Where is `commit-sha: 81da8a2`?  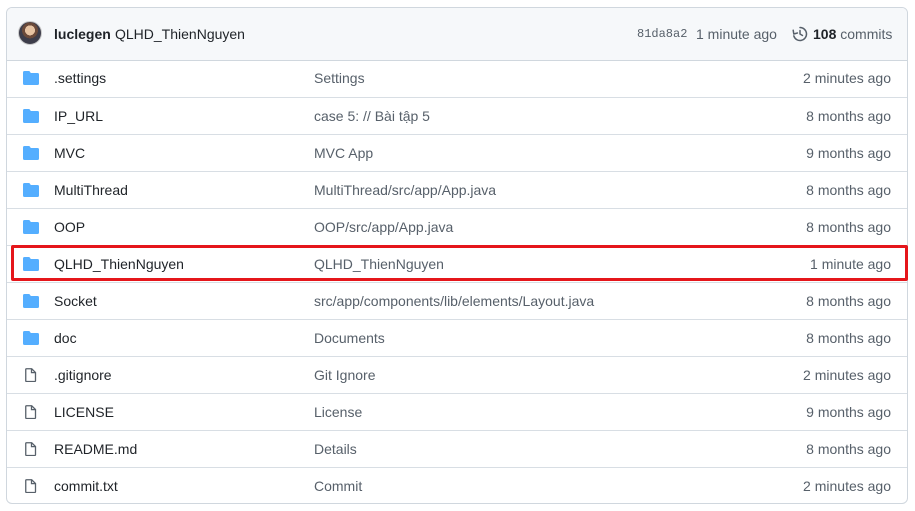
commit-sha: 81da8a2 is located at coordinates (662, 34).